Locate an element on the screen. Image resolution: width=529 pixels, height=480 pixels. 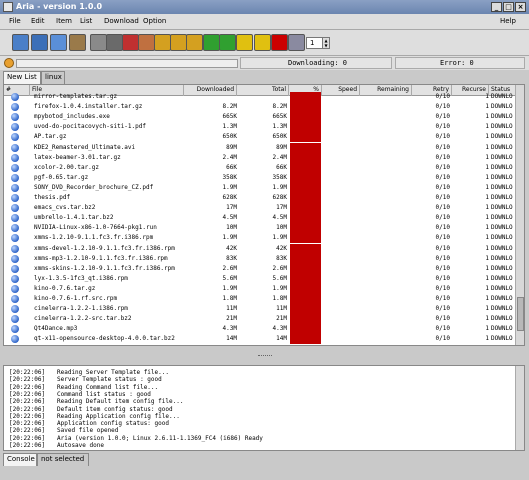
list-scrollbar-thumb is located at coordinates (520, 314).